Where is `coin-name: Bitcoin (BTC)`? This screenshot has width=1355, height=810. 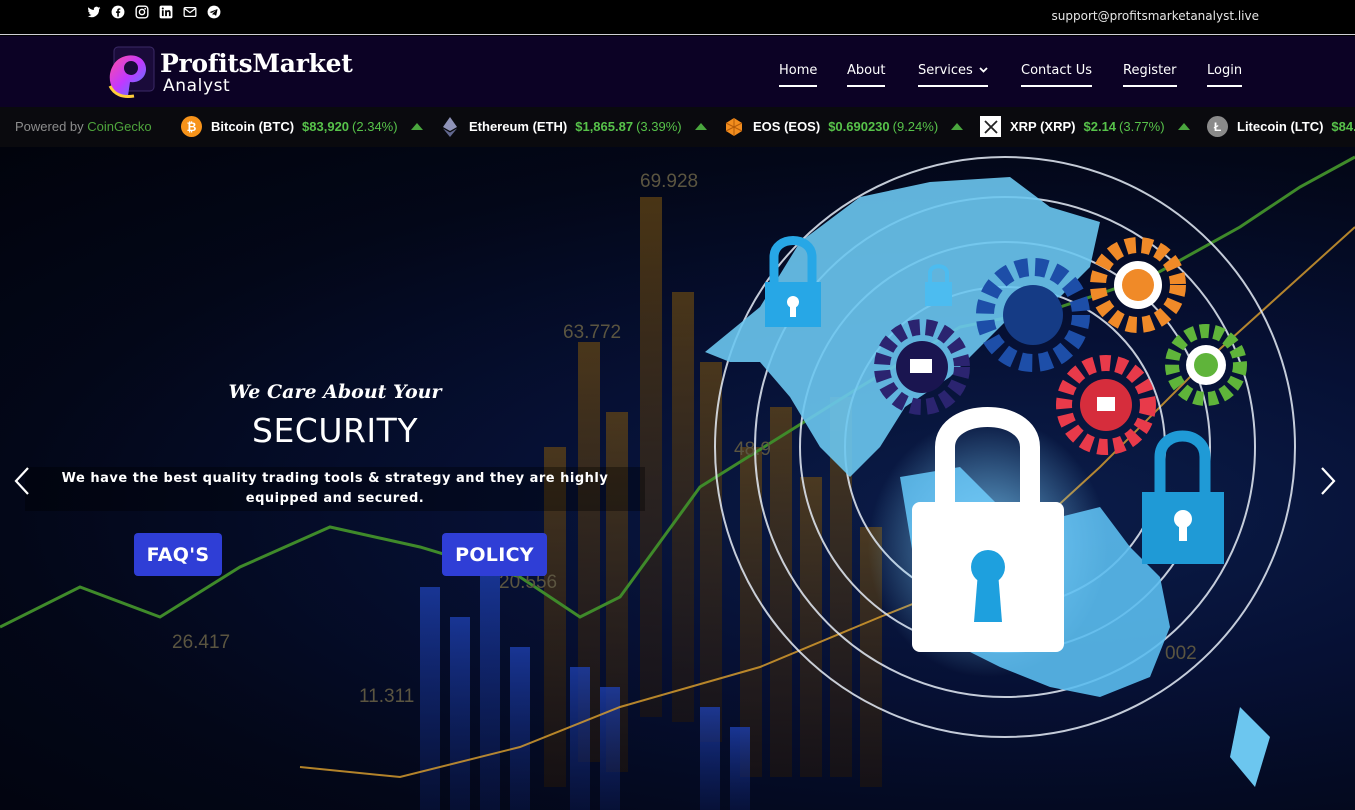 coin-name: Bitcoin (BTC) is located at coordinates (253, 126).